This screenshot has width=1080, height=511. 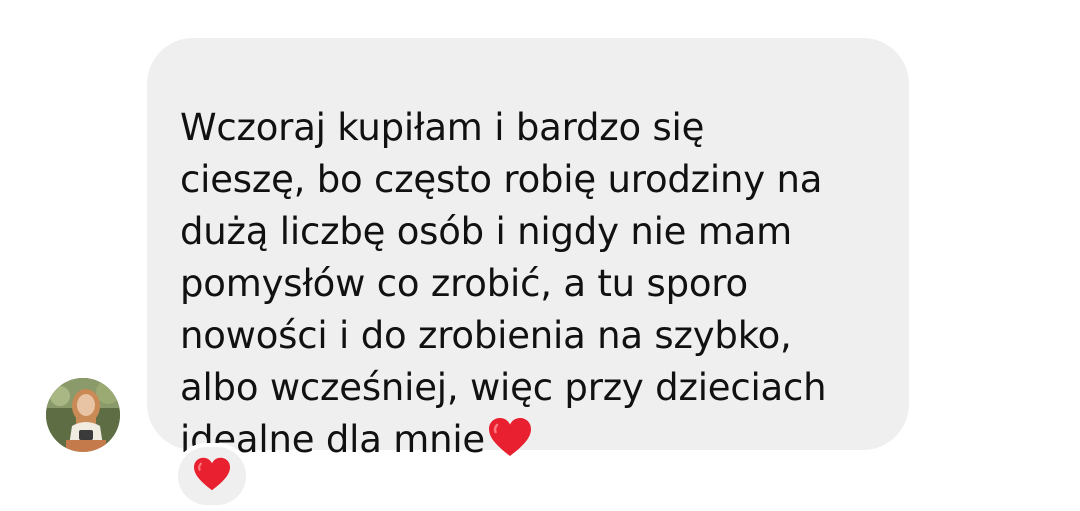 I want to click on avatar-image, so click(x=83, y=415).